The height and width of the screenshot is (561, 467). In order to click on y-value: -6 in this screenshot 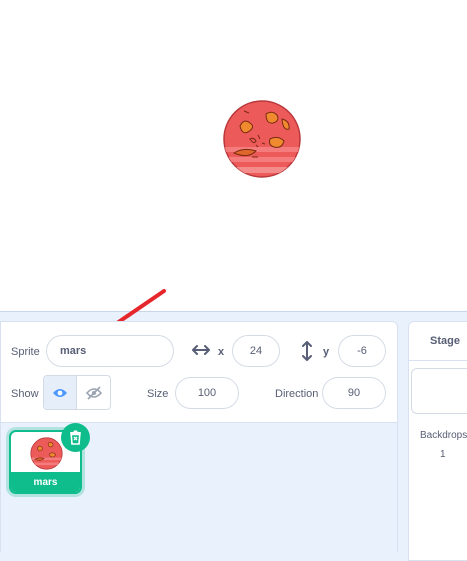, I will do `click(362, 351)`.